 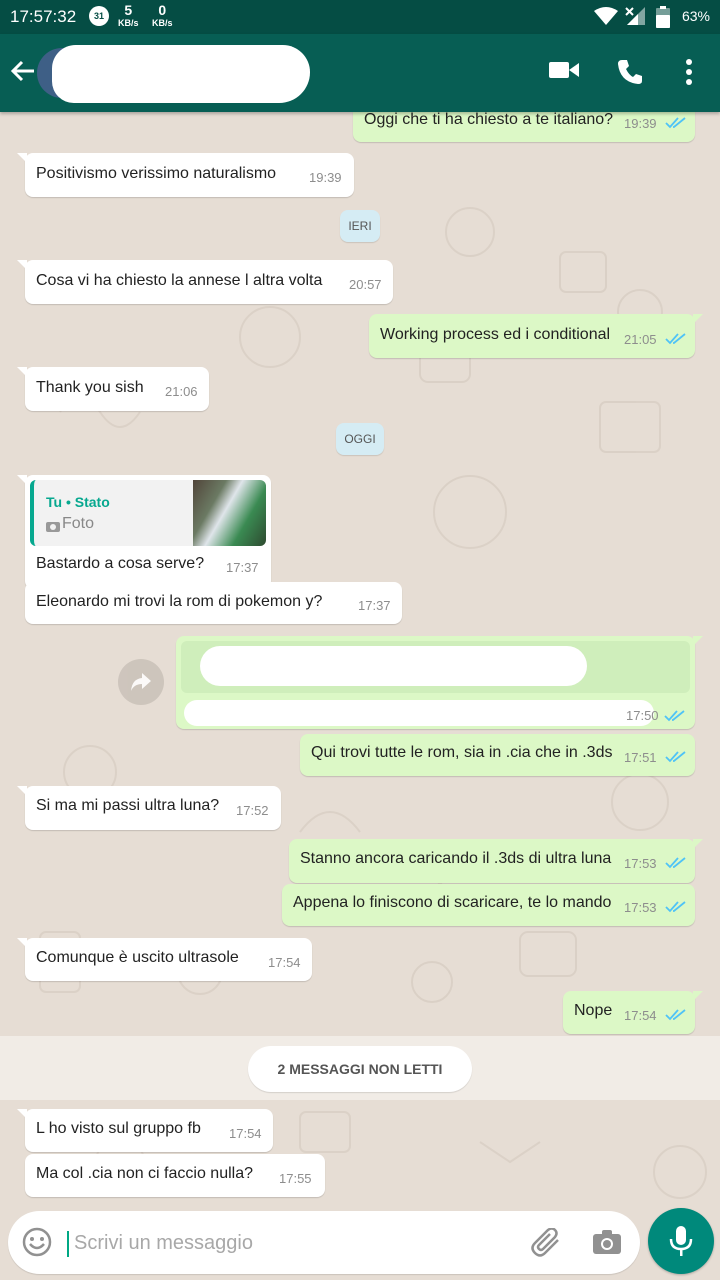 I want to click on quoted-author: Tu • Stato, so click(x=78, y=502).